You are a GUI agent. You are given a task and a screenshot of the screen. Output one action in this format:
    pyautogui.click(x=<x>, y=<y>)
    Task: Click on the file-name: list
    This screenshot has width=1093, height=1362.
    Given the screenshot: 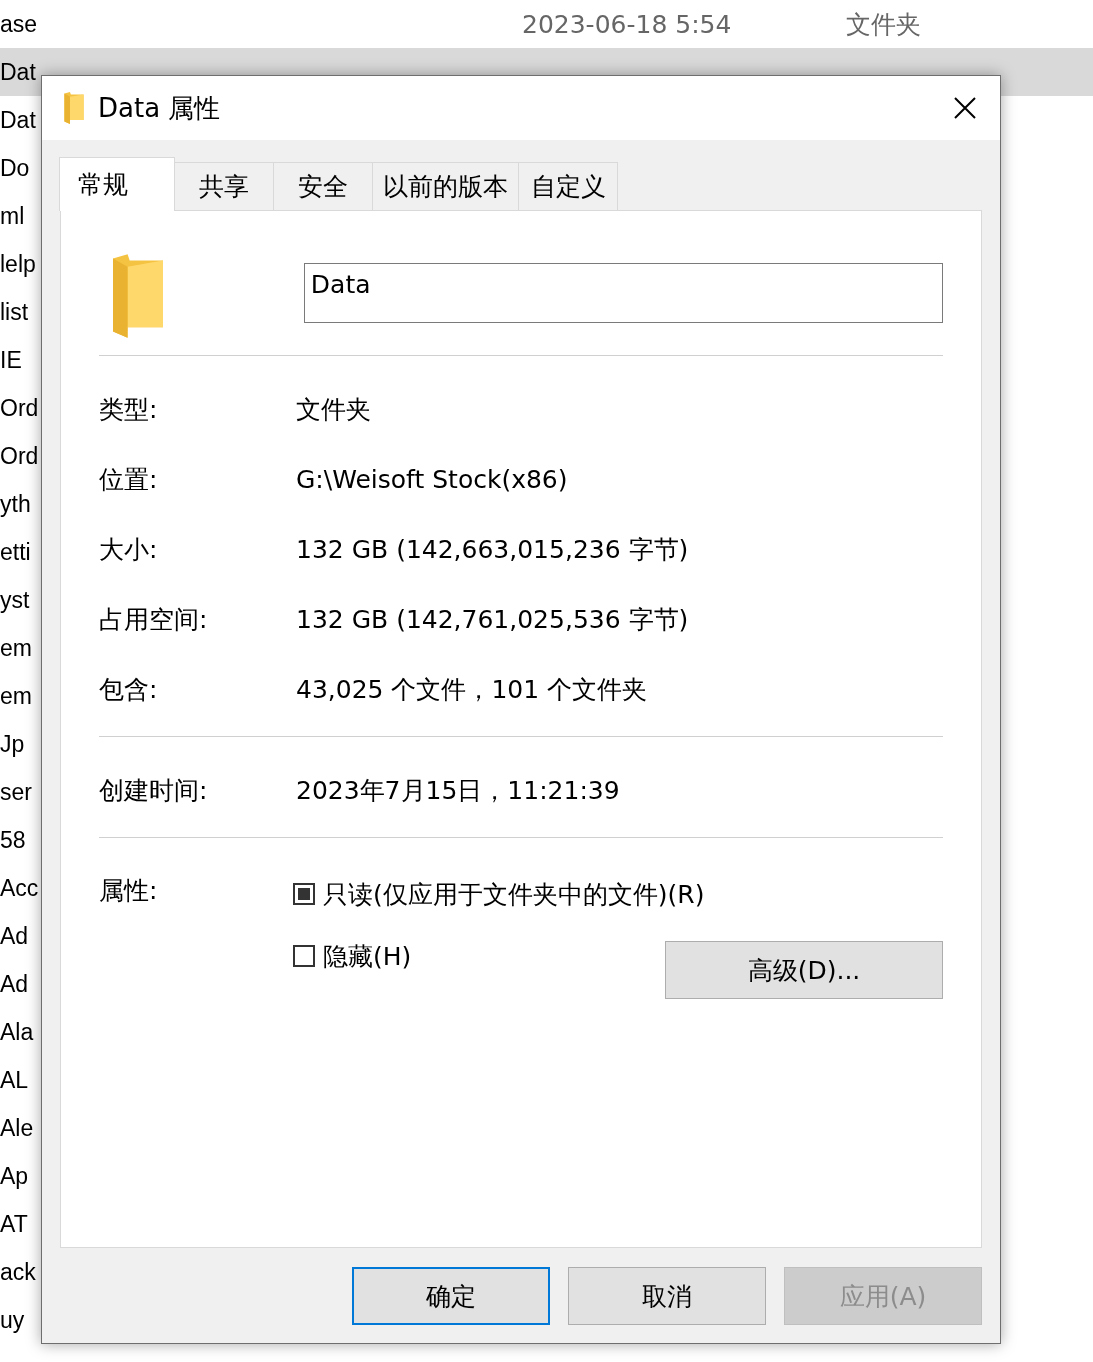 What is the action you would take?
    pyautogui.click(x=15, y=312)
    